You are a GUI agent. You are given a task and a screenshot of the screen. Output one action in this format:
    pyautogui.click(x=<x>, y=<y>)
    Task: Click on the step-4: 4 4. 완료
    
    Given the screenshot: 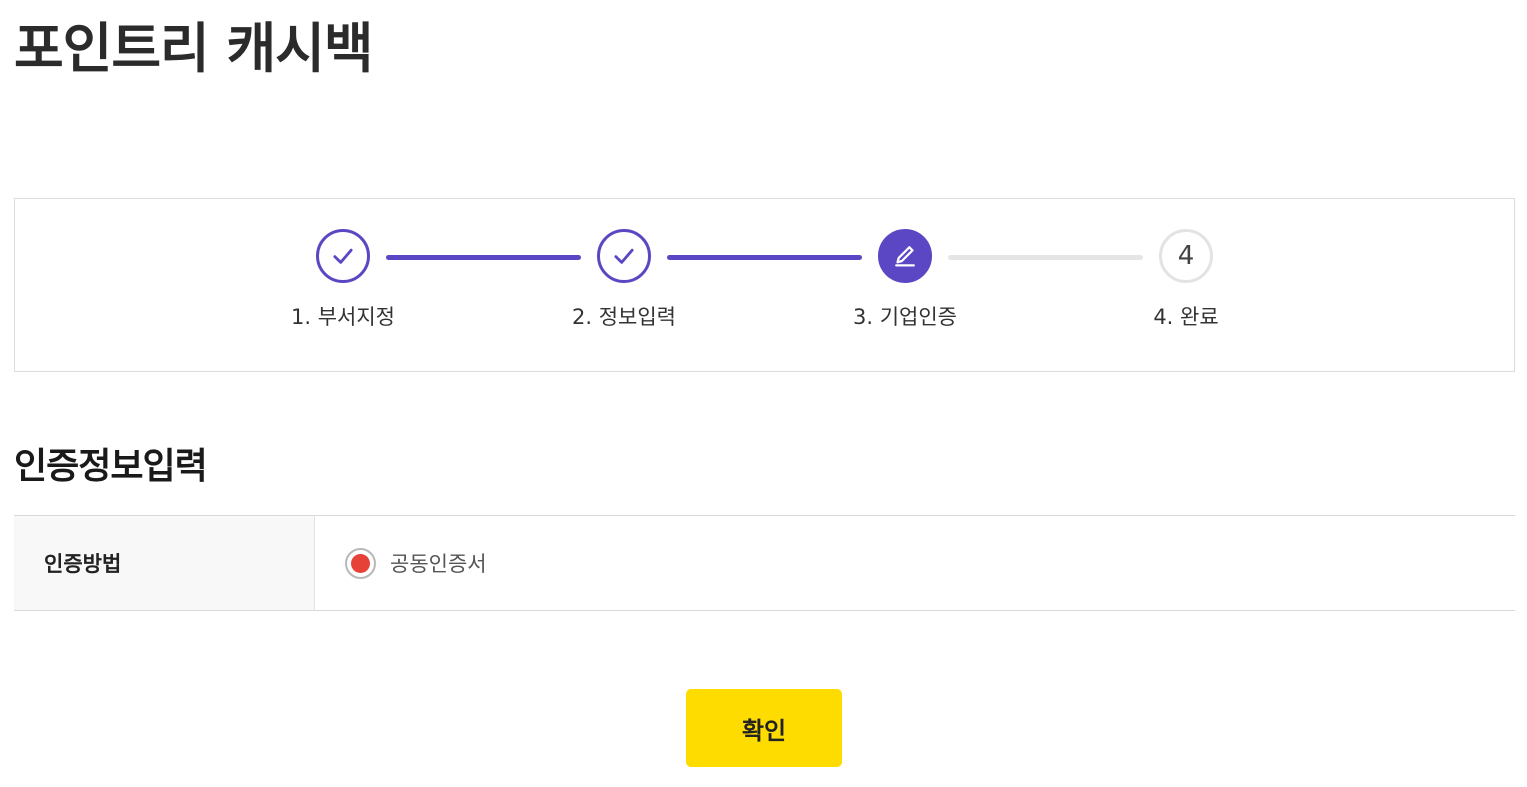 What is the action you would take?
    pyautogui.click(x=1186, y=280)
    